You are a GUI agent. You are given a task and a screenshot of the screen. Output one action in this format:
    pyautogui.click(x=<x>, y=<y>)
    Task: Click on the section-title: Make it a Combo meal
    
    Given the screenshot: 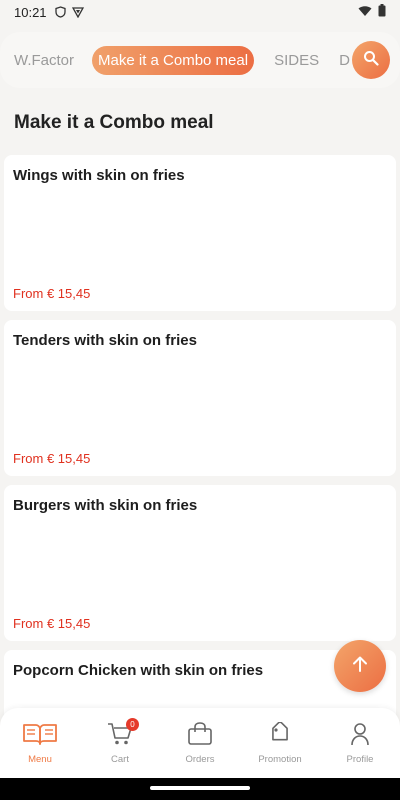 What is the action you would take?
    pyautogui.click(x=114, y=122)
    